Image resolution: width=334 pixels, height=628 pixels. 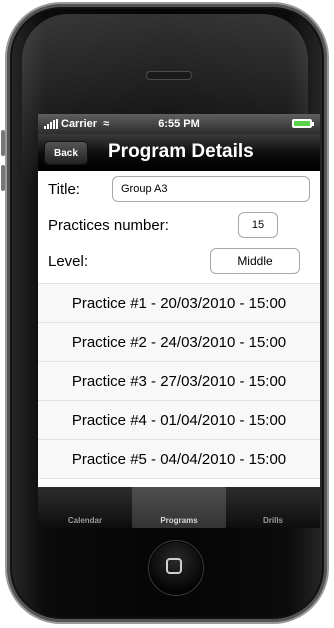 What do you see at coordinates (179, 342) in the screenshot?
I see `practice-row: Practice #2 - 24/03/2010 - 15:00` at bounding box center [179, 342].